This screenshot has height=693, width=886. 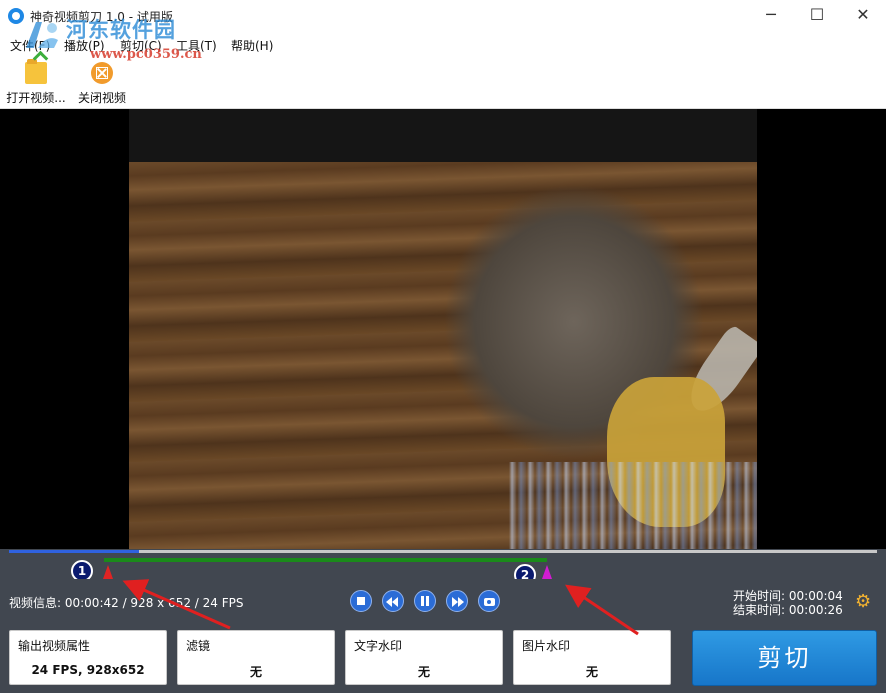 What do you see at coordinates (378, 646) in the screenshot?
I see `text-watermark-title: 文字水印` at bounding box center [378, 646].